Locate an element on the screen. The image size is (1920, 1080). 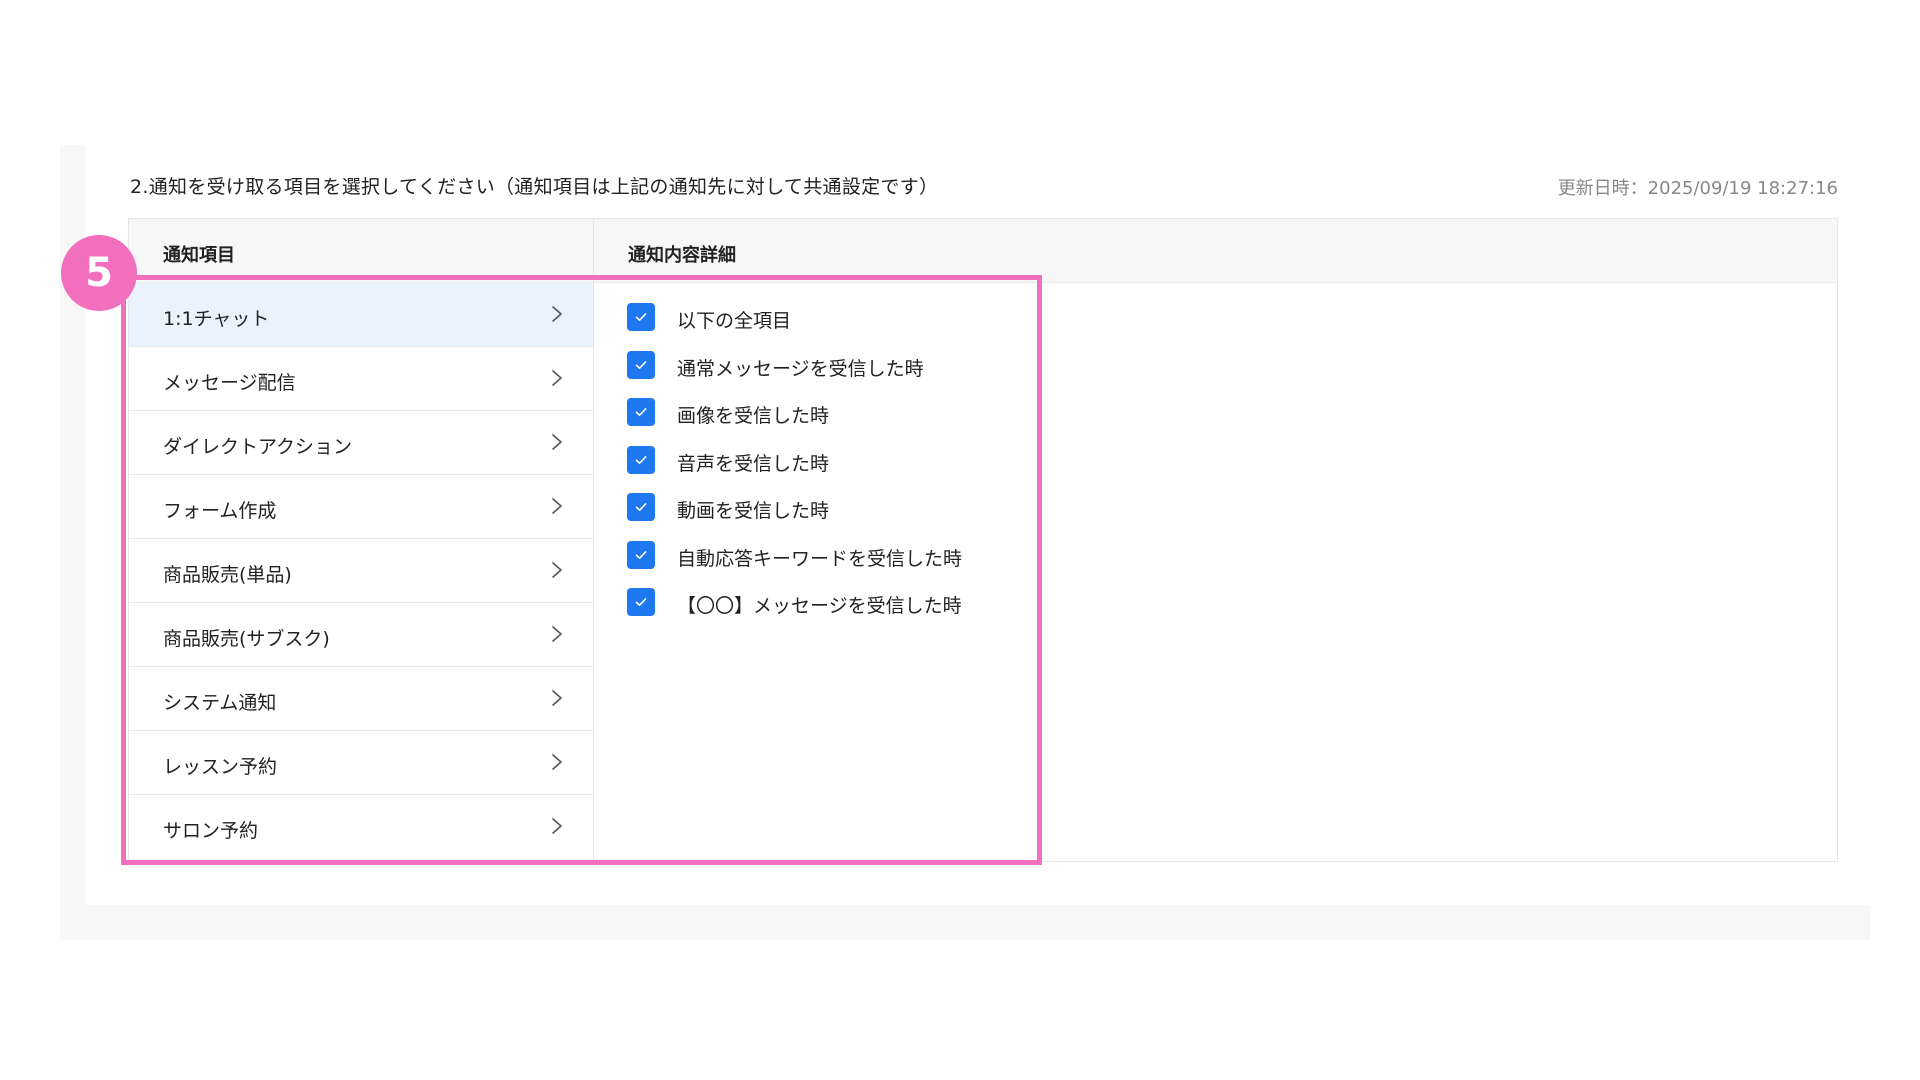
detail-checkbox-label: 音声を受信した時 is located at coordinates (753, 463).